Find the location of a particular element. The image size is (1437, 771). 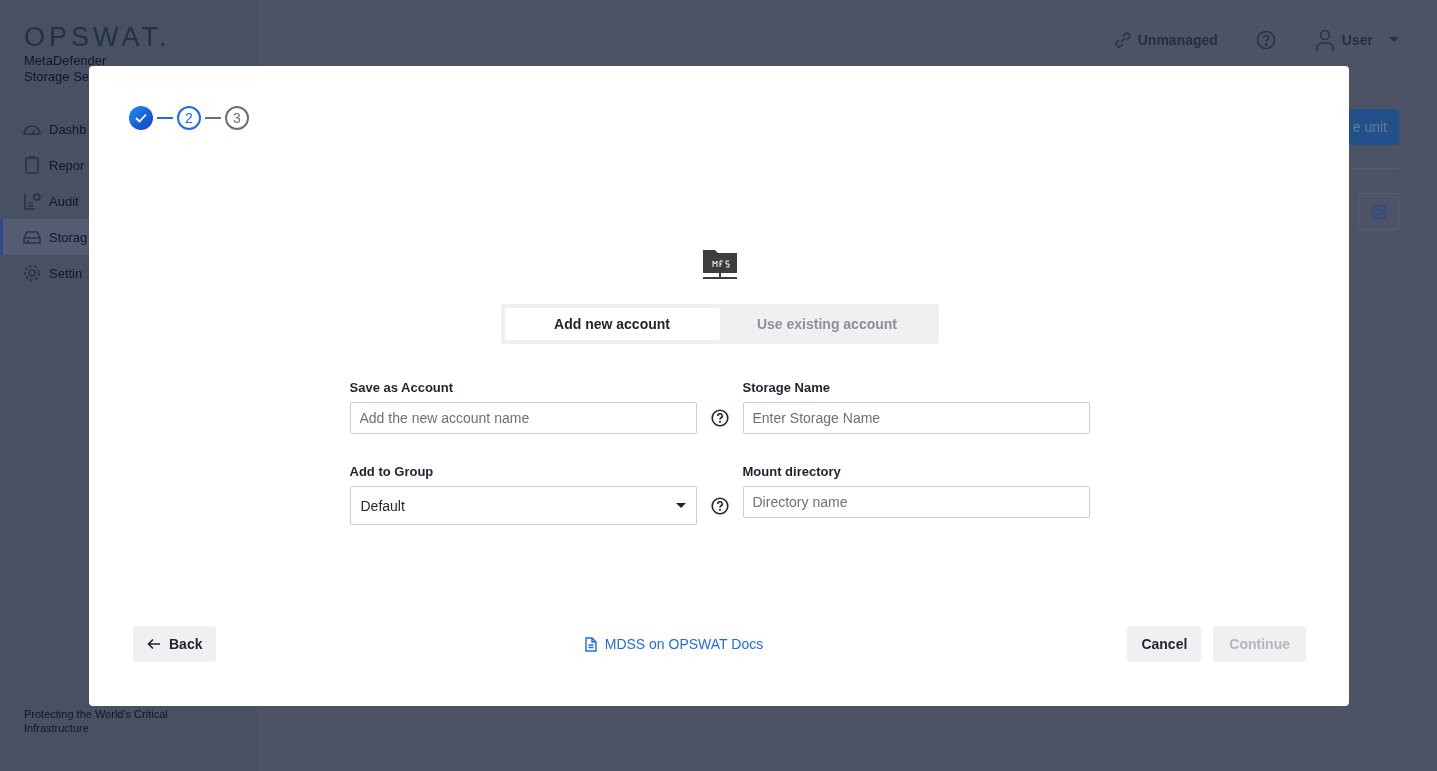

nav-label: Storag is located at coordinates (68, 237).